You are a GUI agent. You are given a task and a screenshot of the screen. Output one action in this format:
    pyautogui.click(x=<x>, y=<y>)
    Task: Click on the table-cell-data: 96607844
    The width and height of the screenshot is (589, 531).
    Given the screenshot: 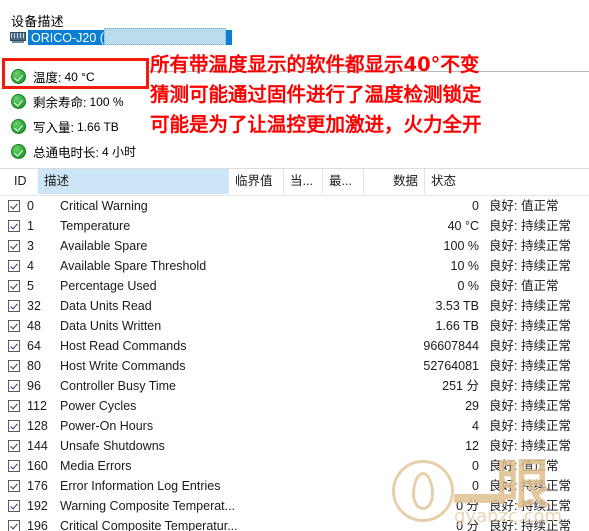 What is the action you would take?
    pyautogui.click(x=451, y=346)
    